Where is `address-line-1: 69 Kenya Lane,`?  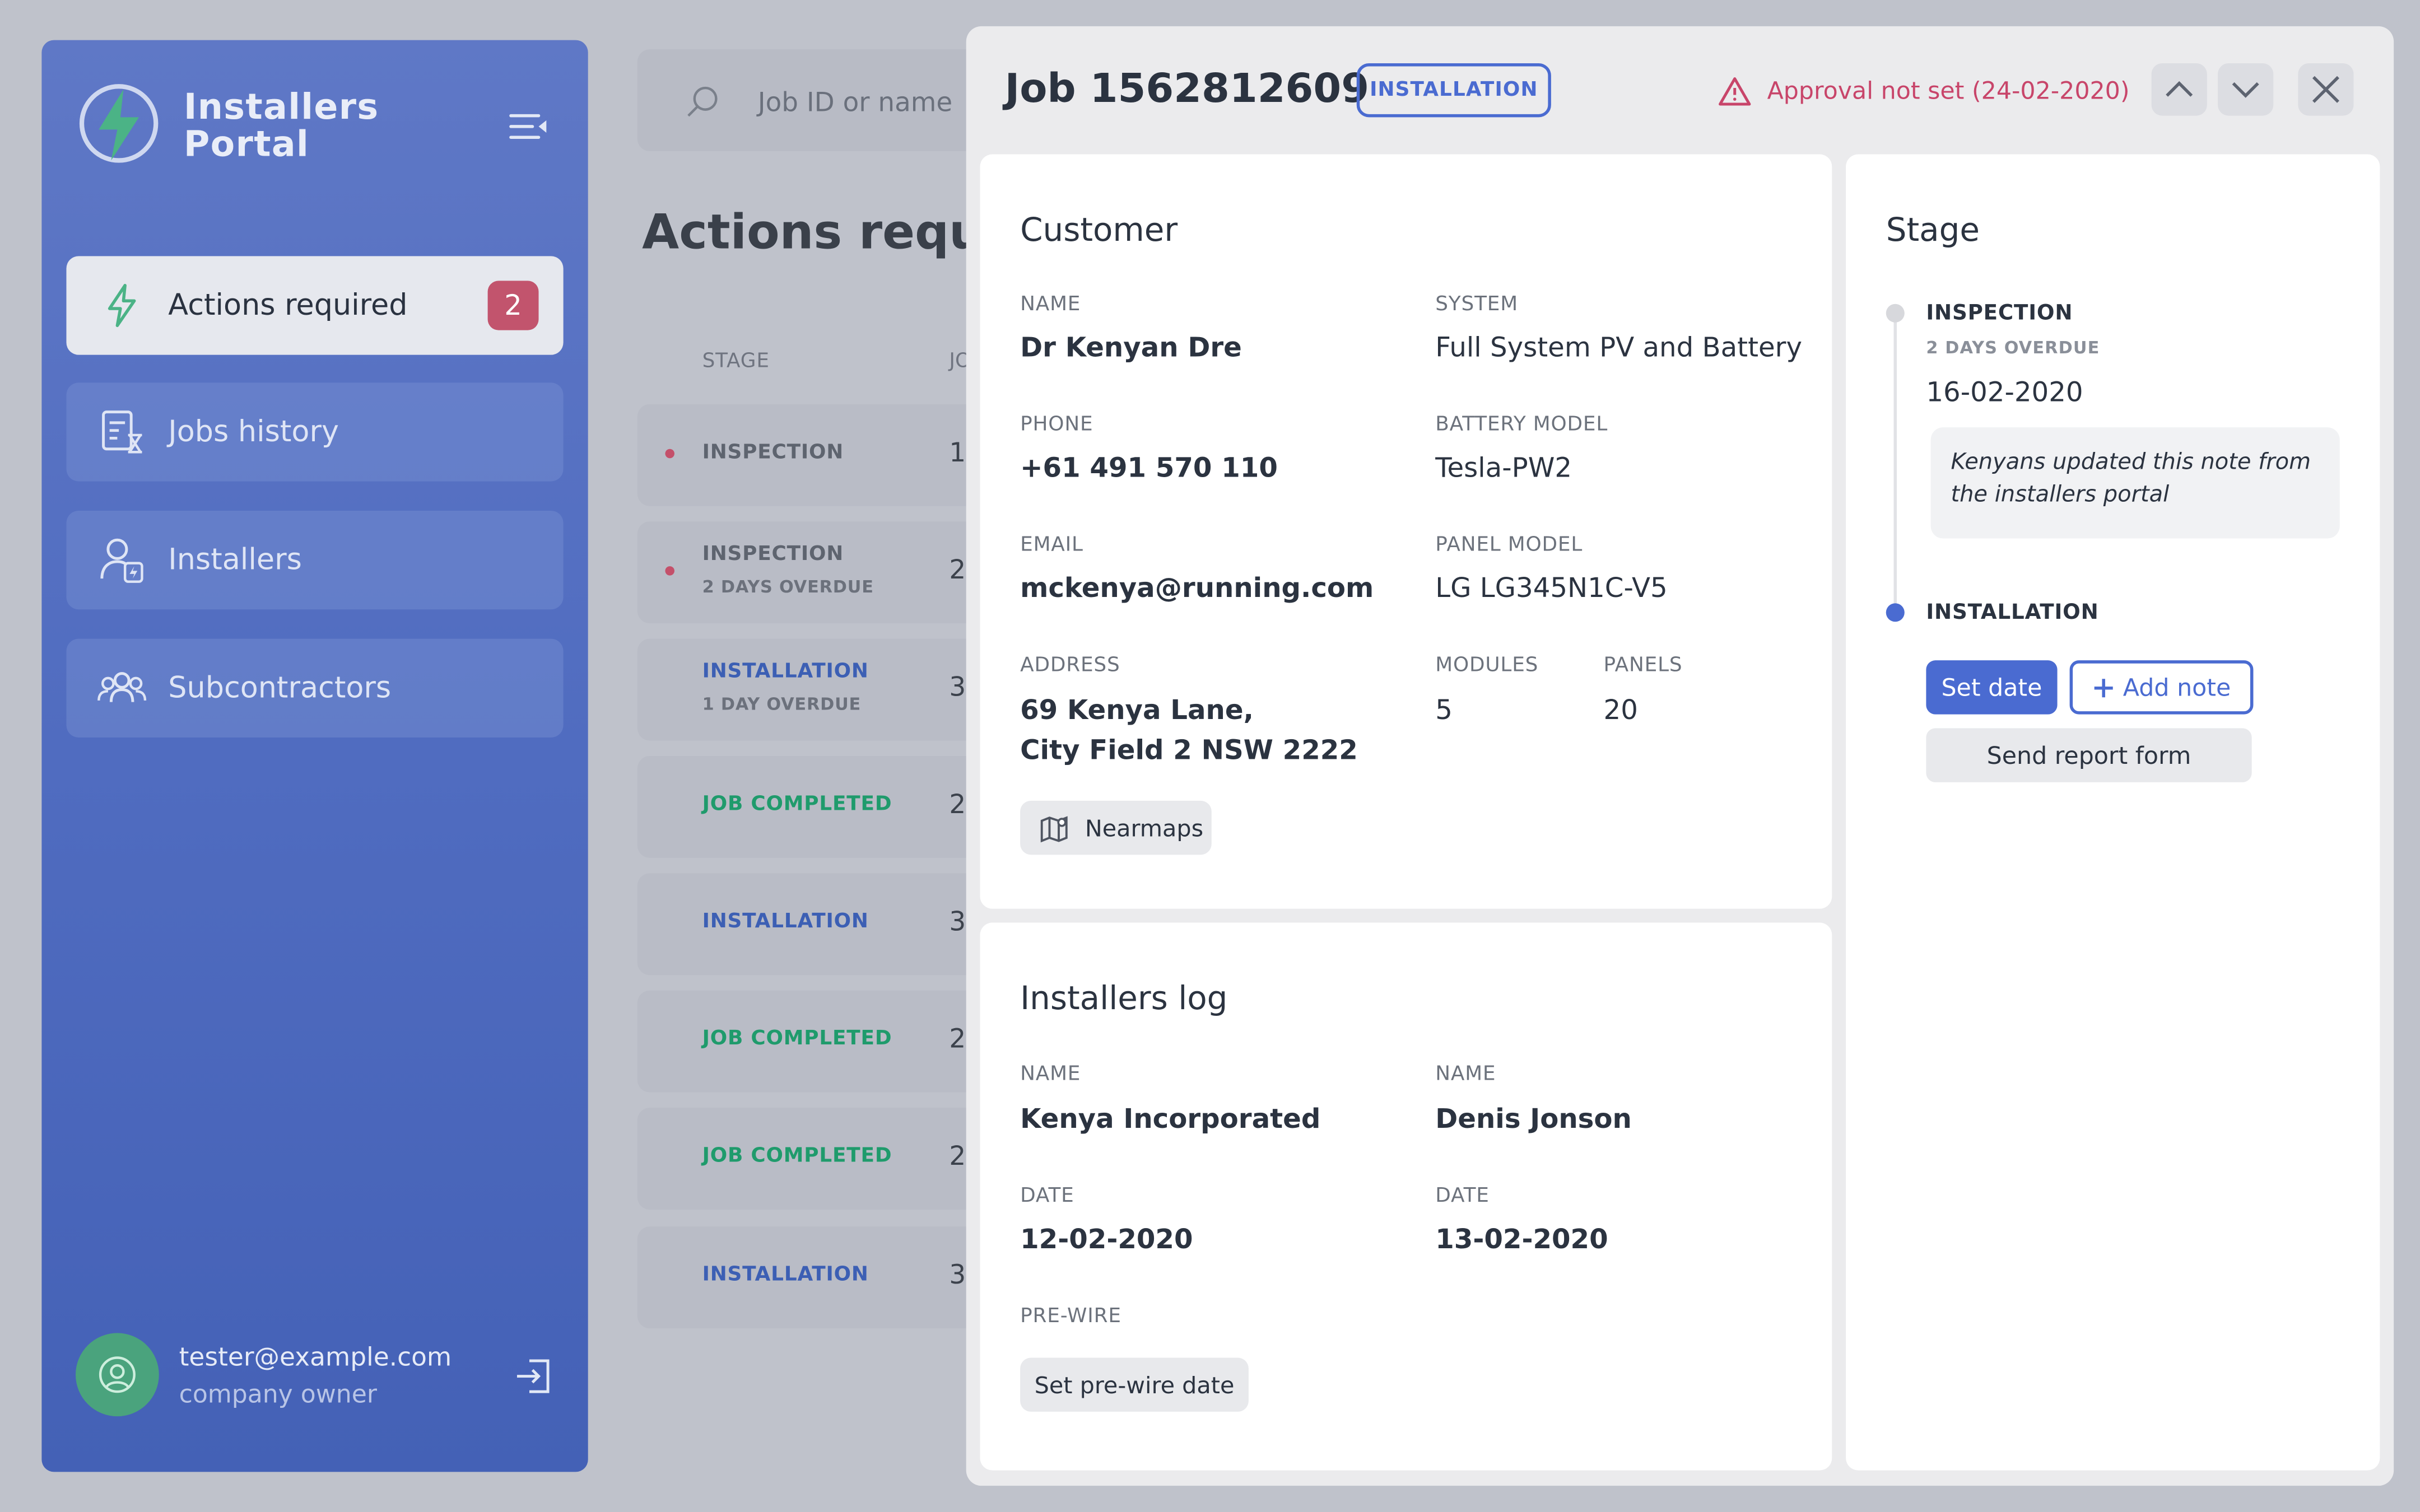
address-line-1: 69 Kenya Lane, is located at coordinates (1137, 712).